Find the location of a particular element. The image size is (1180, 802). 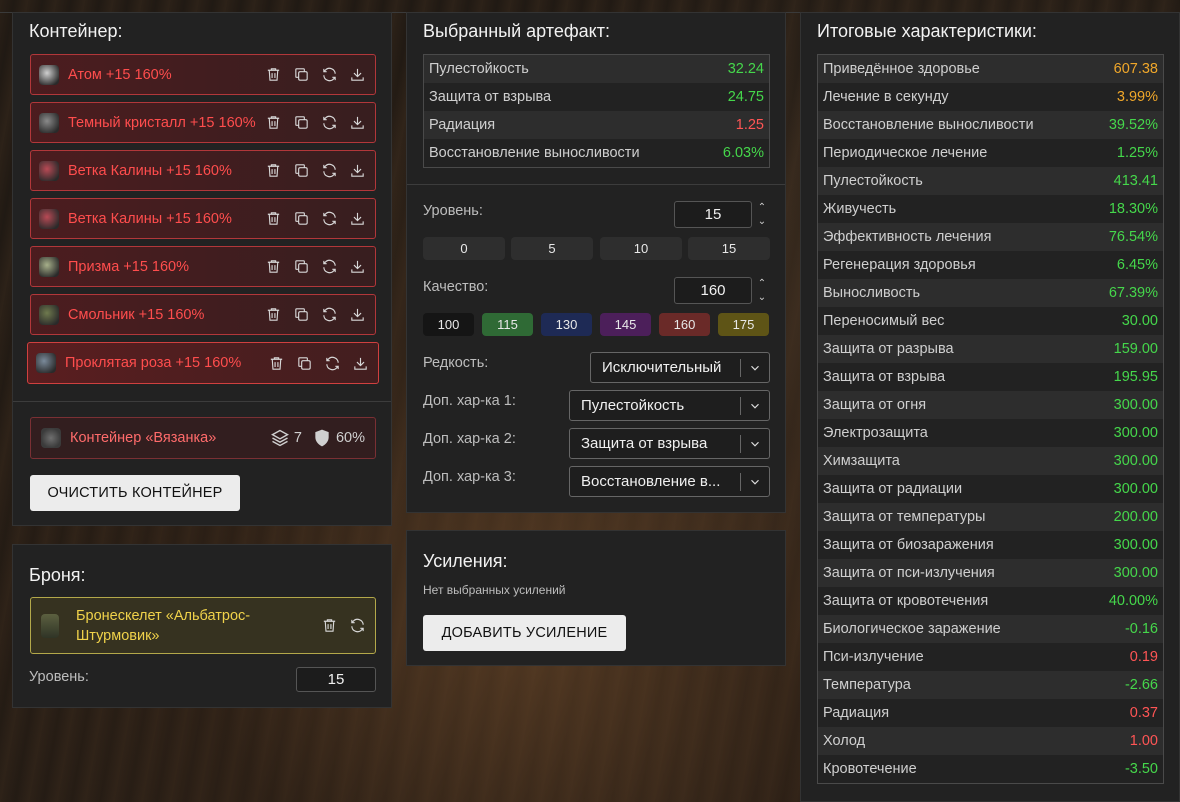

stat-label: Радиация is located at coordinates (856, 713).